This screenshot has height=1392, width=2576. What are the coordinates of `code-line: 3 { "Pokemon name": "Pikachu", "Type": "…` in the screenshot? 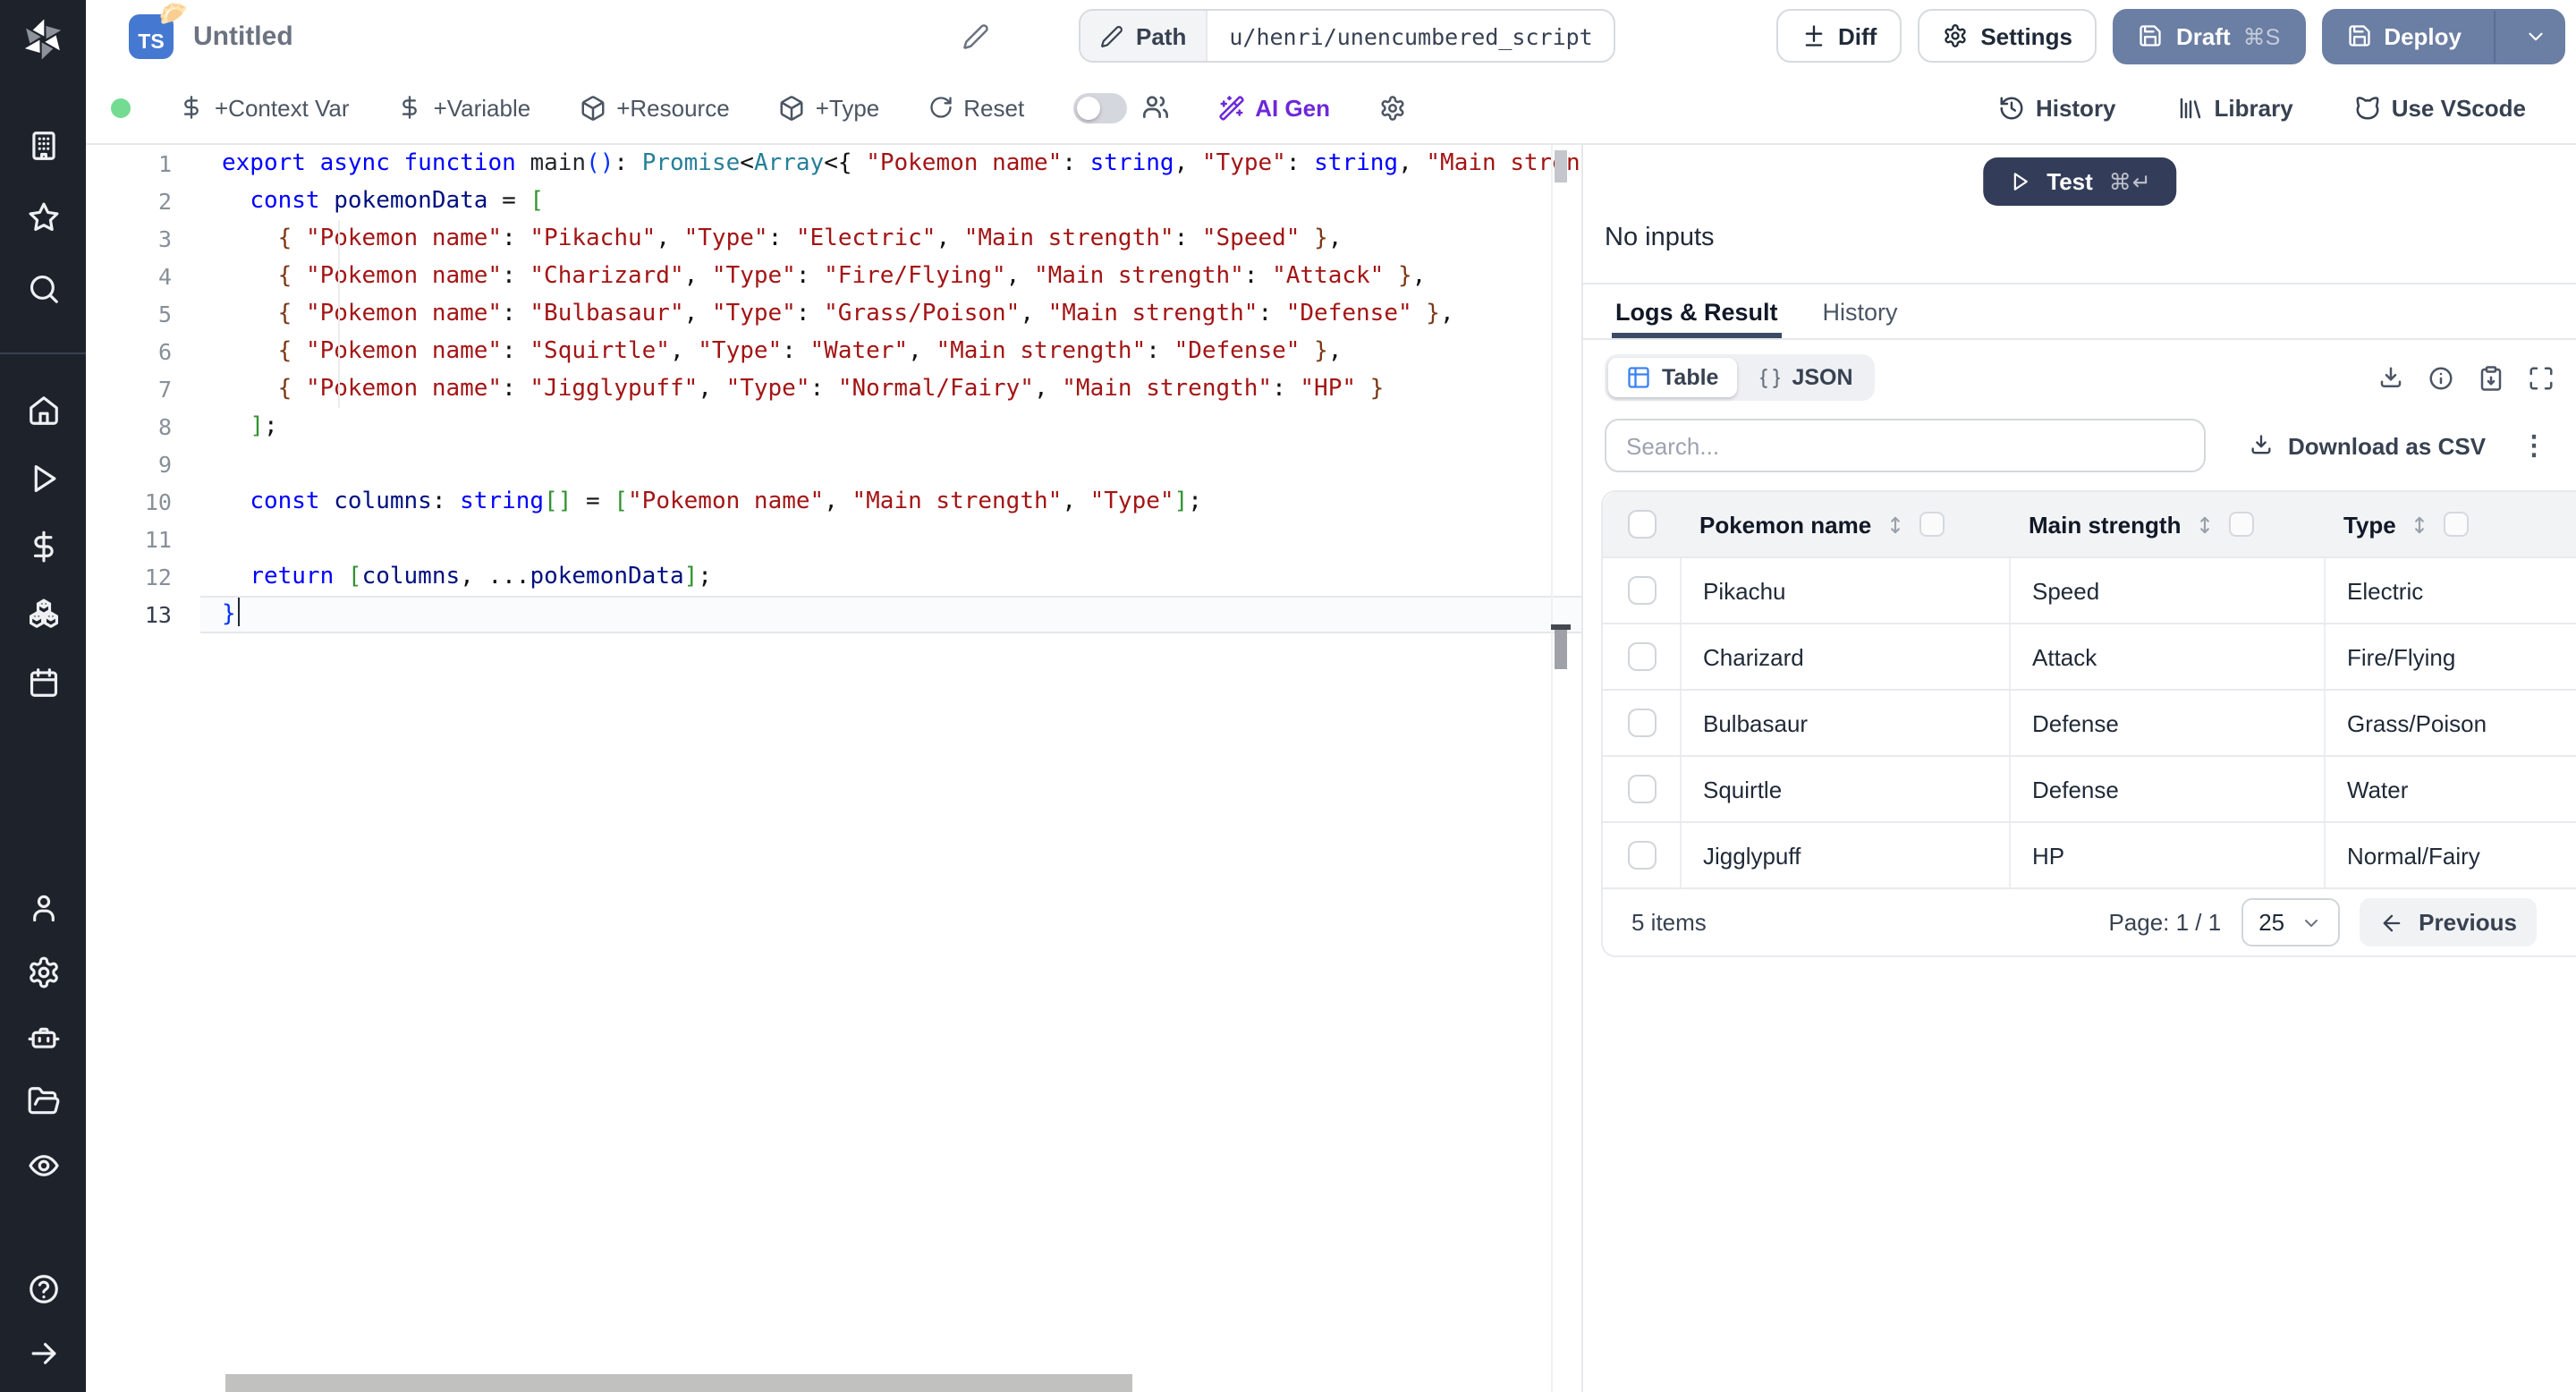 It's located at (833, 239).